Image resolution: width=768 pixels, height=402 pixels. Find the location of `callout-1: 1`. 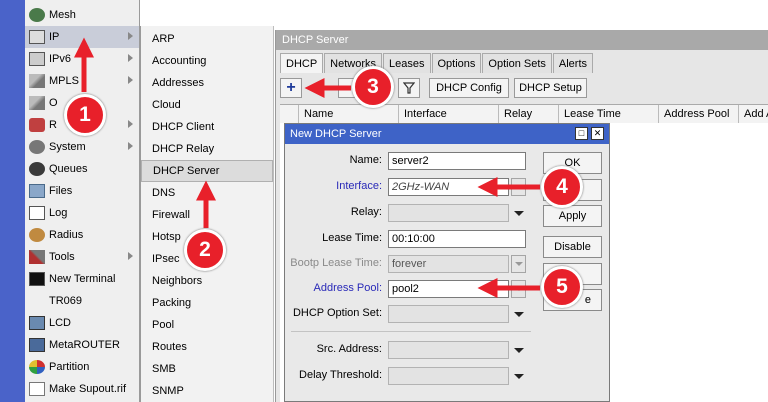

callout-1: 1 is located at coordinates (85, 115).